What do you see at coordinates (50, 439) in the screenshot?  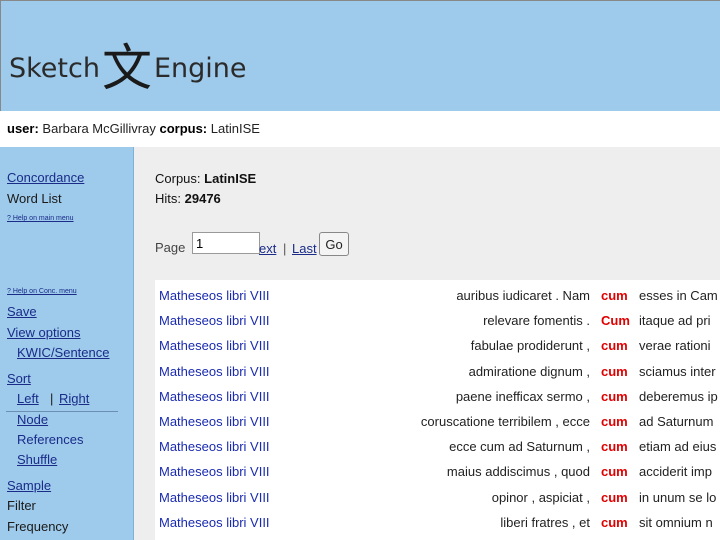 I see `sidebar-item-references: References` at bounding box center [50, 439].